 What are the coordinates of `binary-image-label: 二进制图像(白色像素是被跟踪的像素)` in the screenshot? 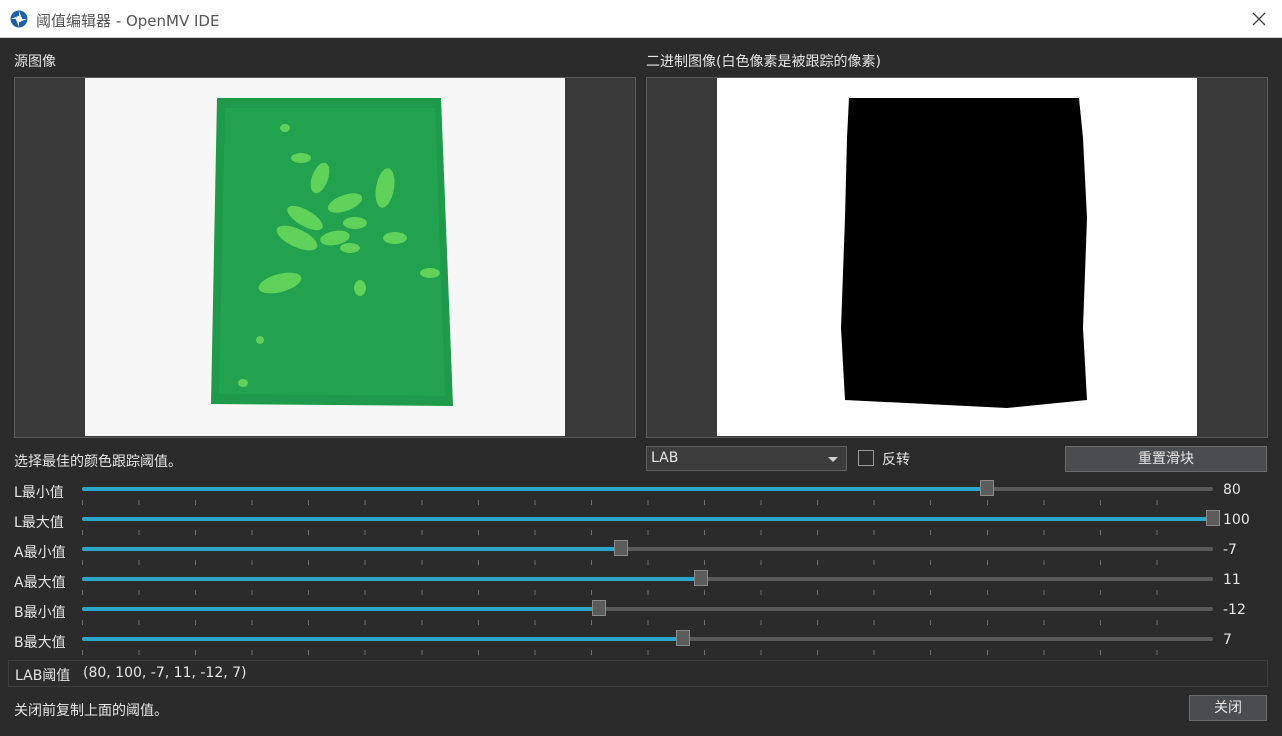 It's located at (763, 62).